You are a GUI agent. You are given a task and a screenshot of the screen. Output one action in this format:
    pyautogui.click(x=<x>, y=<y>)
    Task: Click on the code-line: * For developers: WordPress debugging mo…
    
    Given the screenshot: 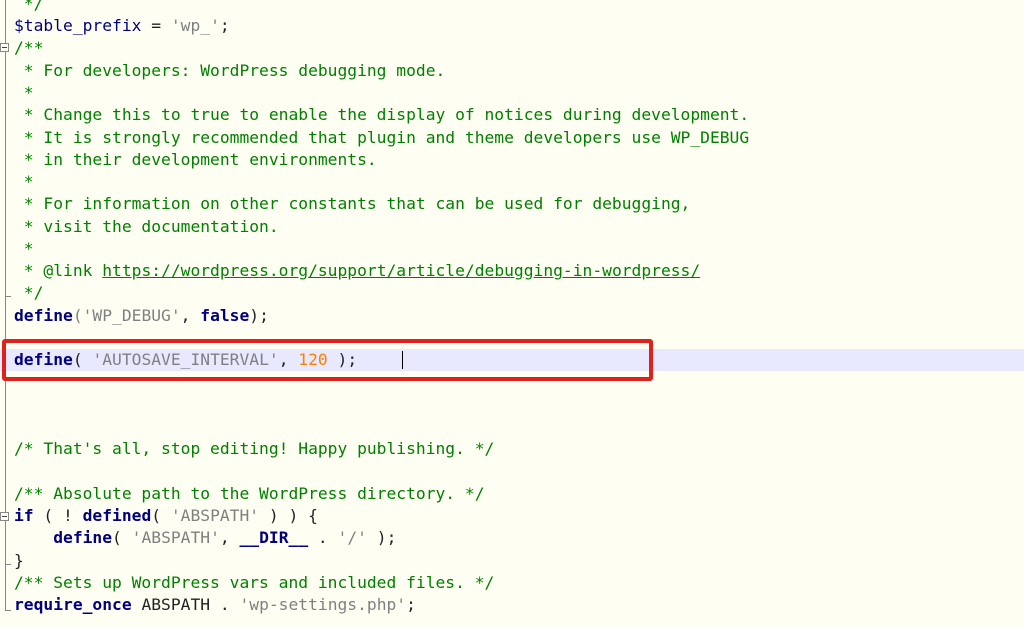 What is the action you would take?
    pyautogui.click(x=230, y=70)
    